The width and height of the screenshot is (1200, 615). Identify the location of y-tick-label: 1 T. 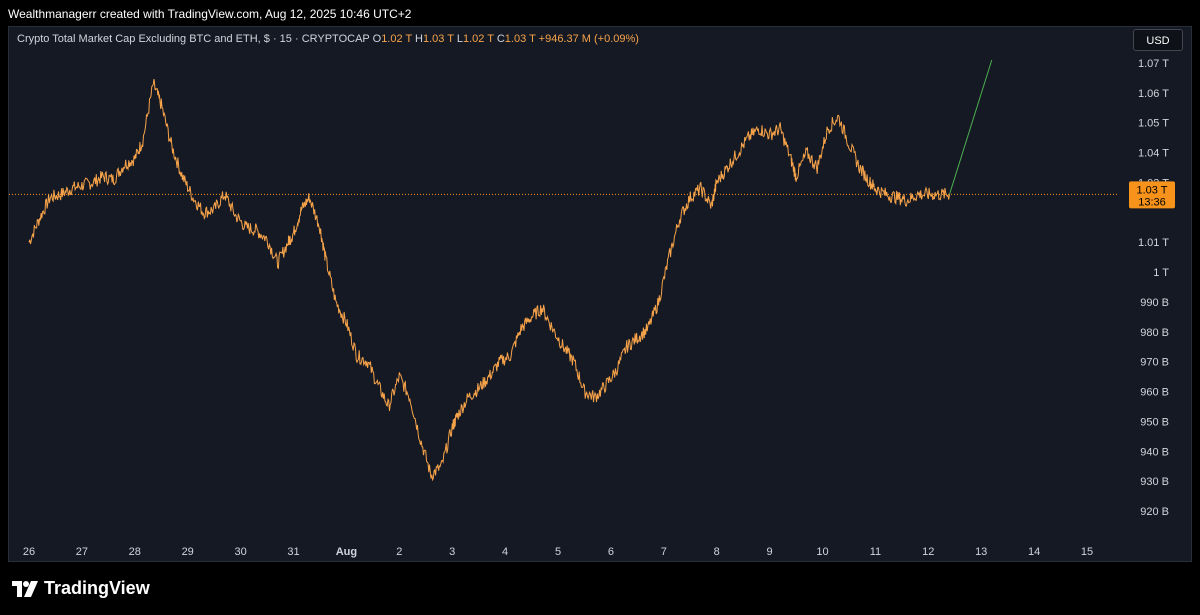
(1161, 273).